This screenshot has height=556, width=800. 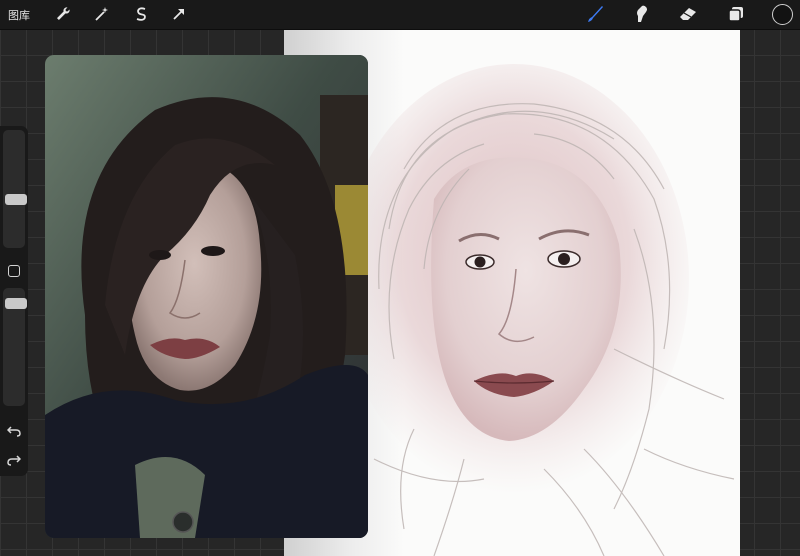 I want to click on top-toolbar: 图库, so click(x=400, y=15).